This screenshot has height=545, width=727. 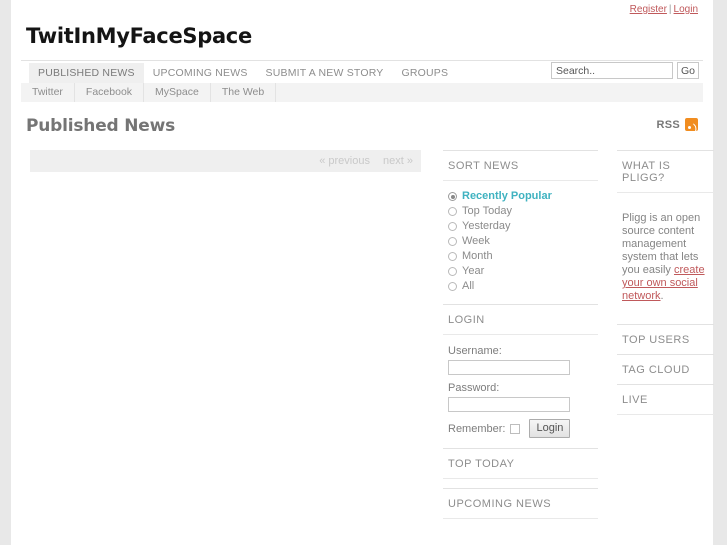 What do you see at coordinates (686, 9) in the screenshot?
I see `login-link: Login` at bounding box center [686, 9].